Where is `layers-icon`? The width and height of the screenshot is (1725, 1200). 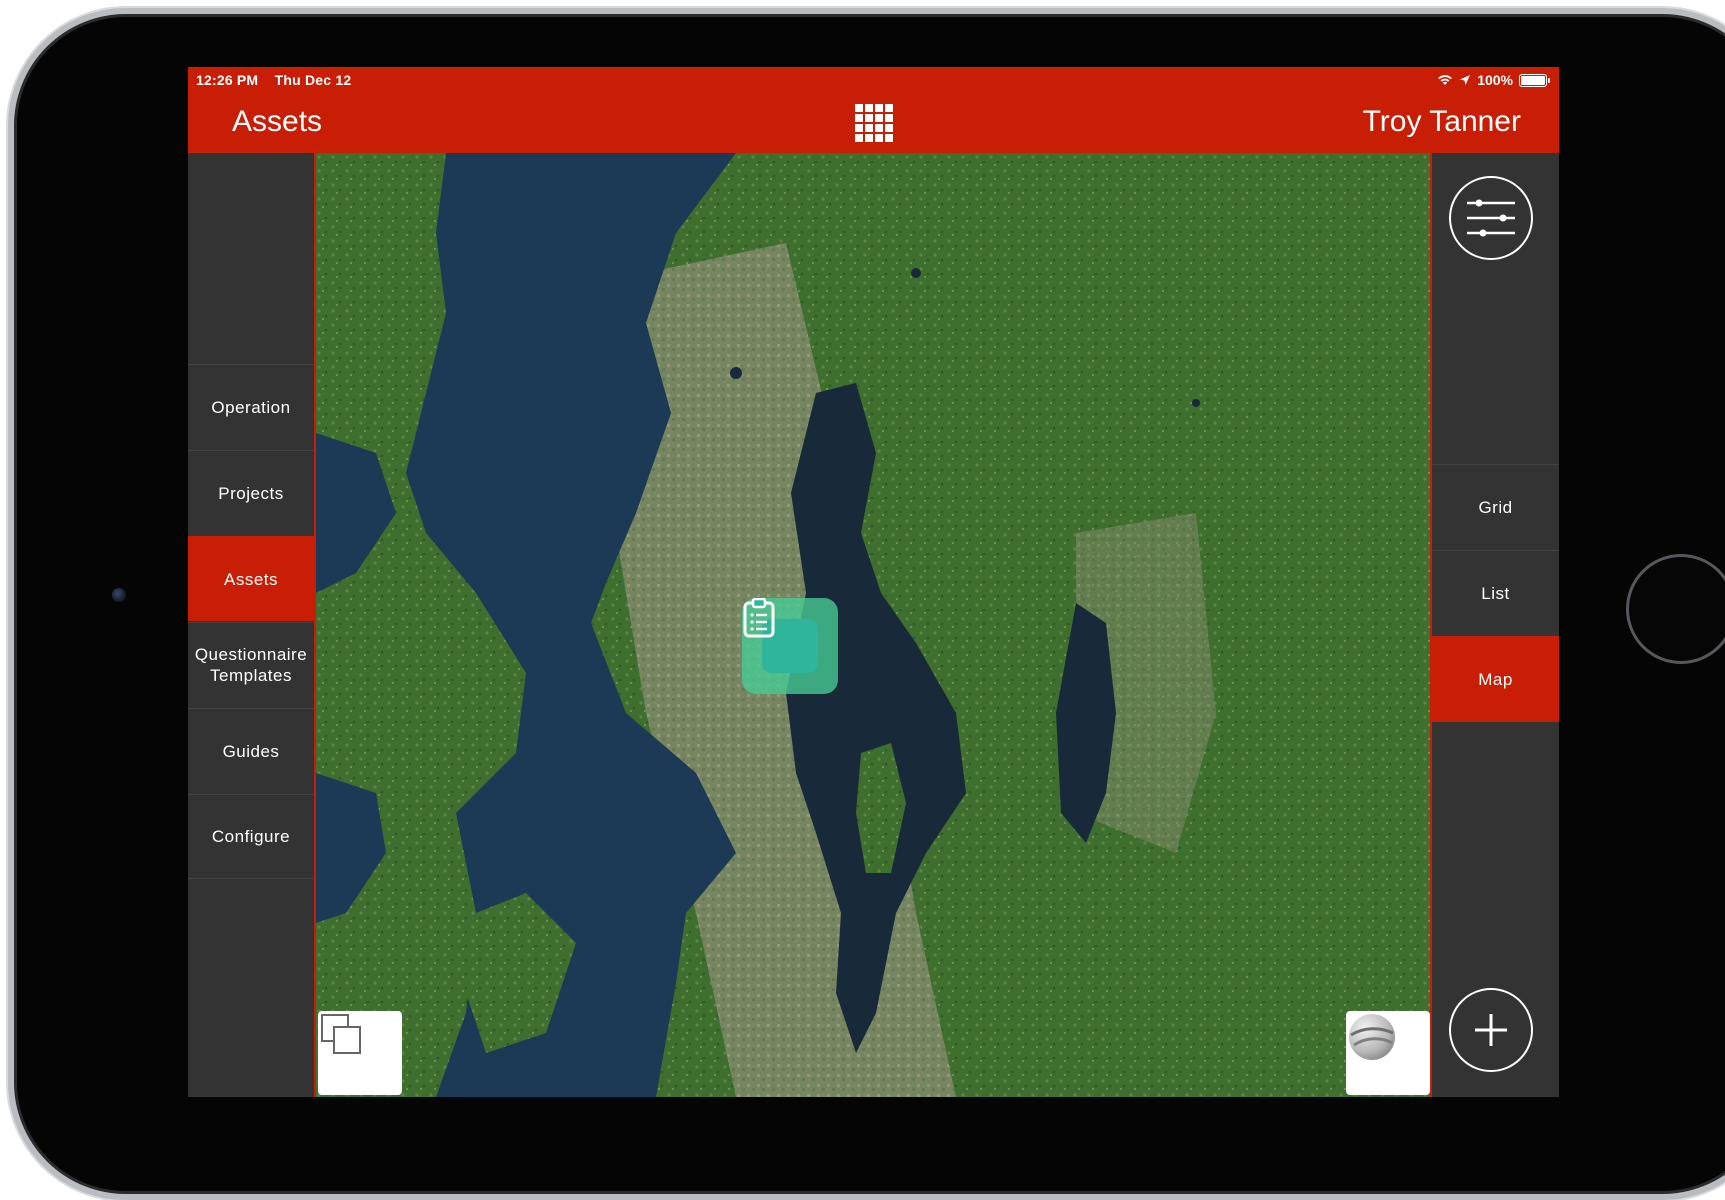
layers-icon is located at coordinates (341, 1034).